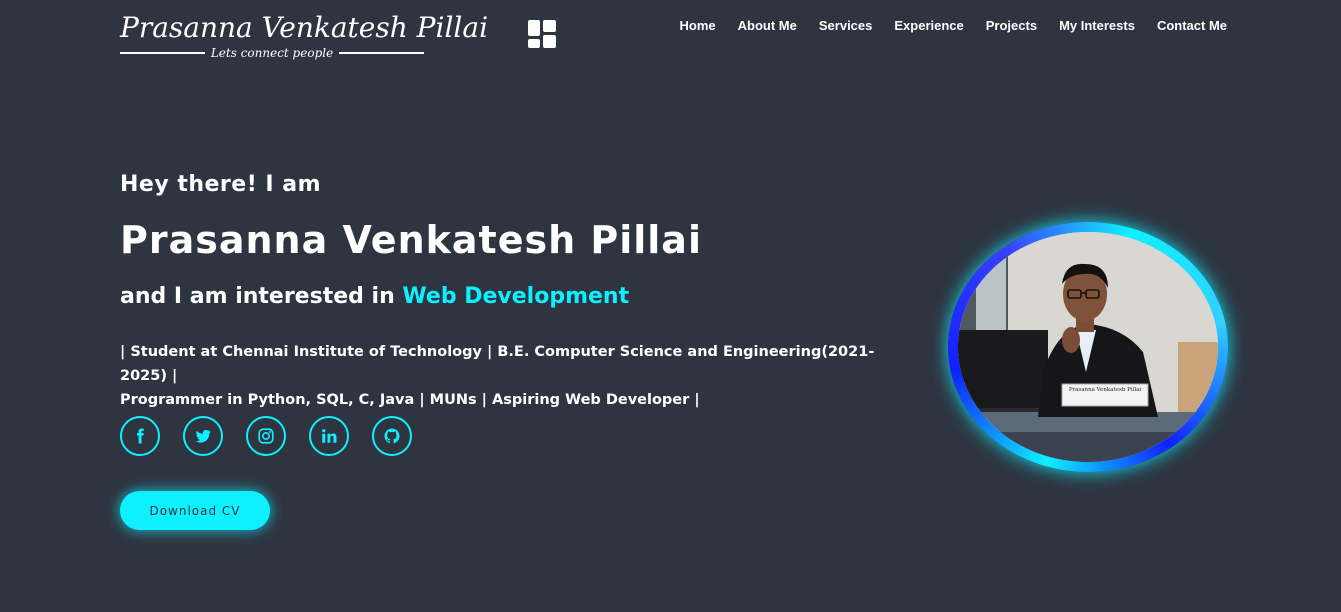 The image size is (1341, 612). What do you see at coordinates (382, 53) in the screenshot?
I see `tagline-rule-right` at bounding box center [382, 53].